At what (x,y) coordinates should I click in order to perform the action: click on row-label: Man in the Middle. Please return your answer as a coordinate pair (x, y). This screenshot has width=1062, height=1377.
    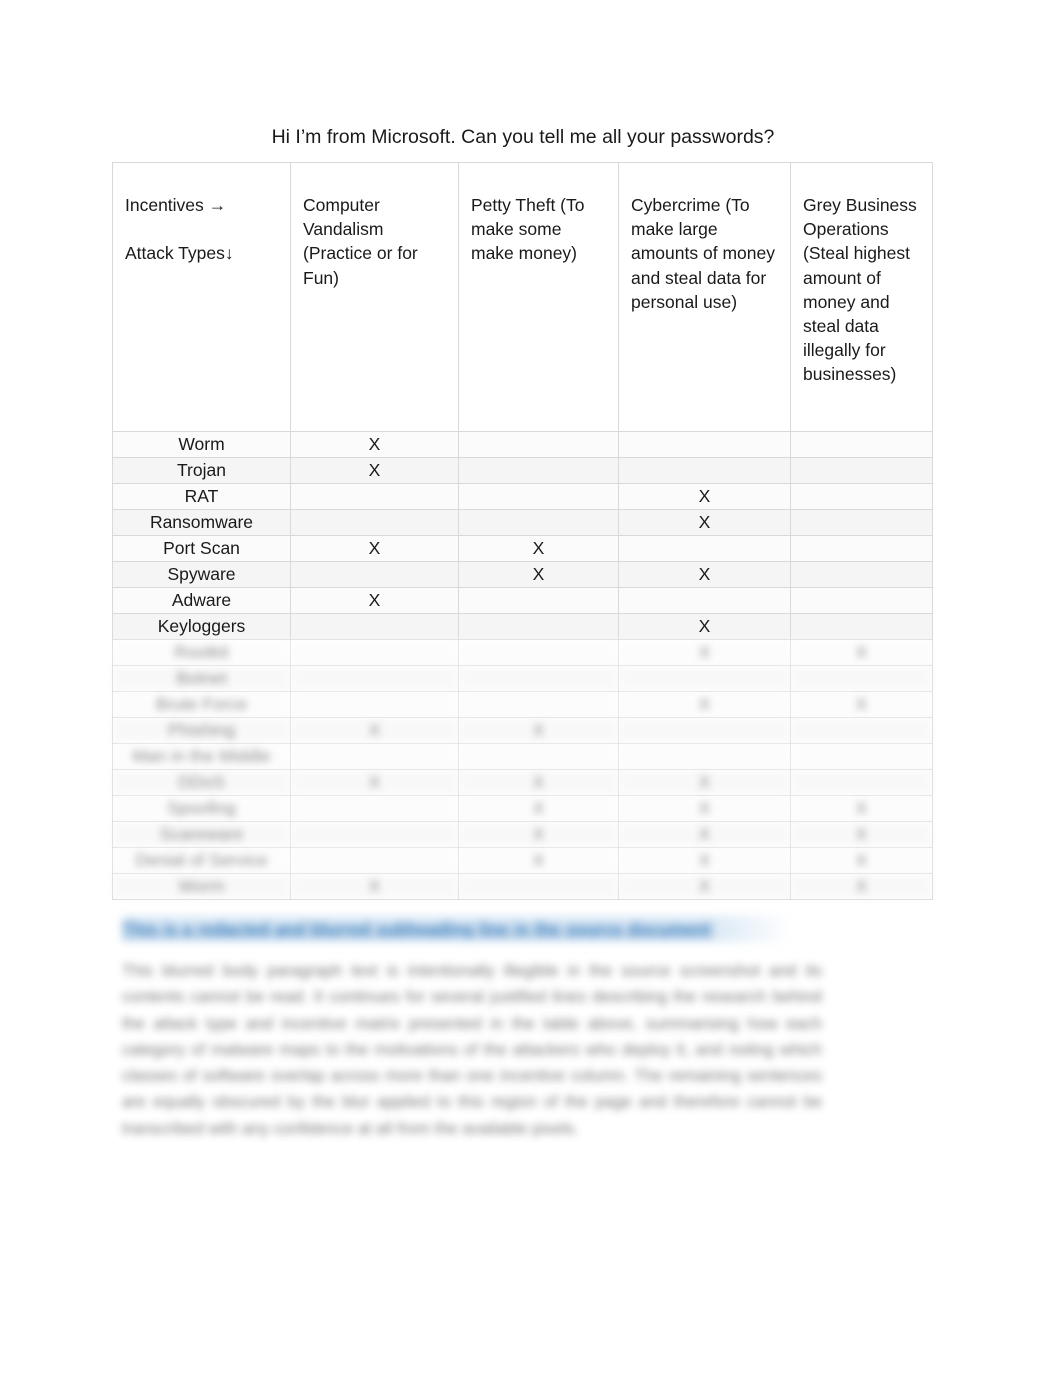
    Looking at the image, I should click on (201, 756).